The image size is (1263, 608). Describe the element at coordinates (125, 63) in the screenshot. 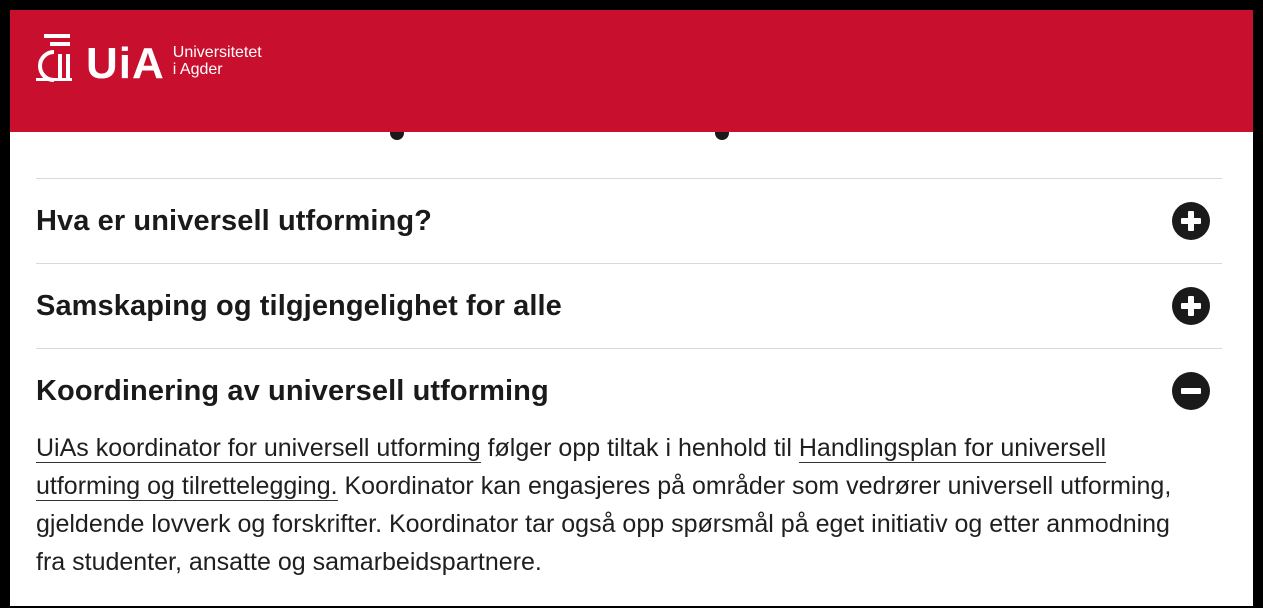

I see `logo-short-name: UiA` at that location.